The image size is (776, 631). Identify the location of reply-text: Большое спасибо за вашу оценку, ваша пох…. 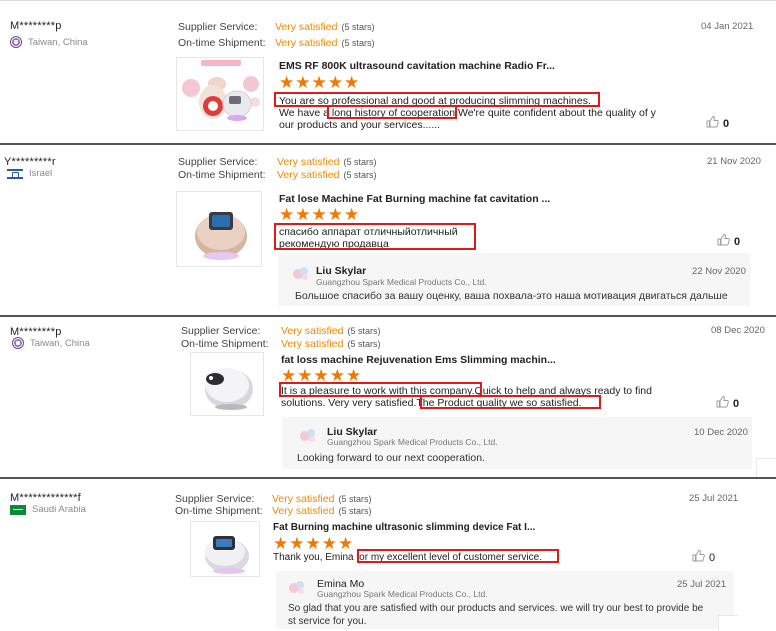
(511, 296).